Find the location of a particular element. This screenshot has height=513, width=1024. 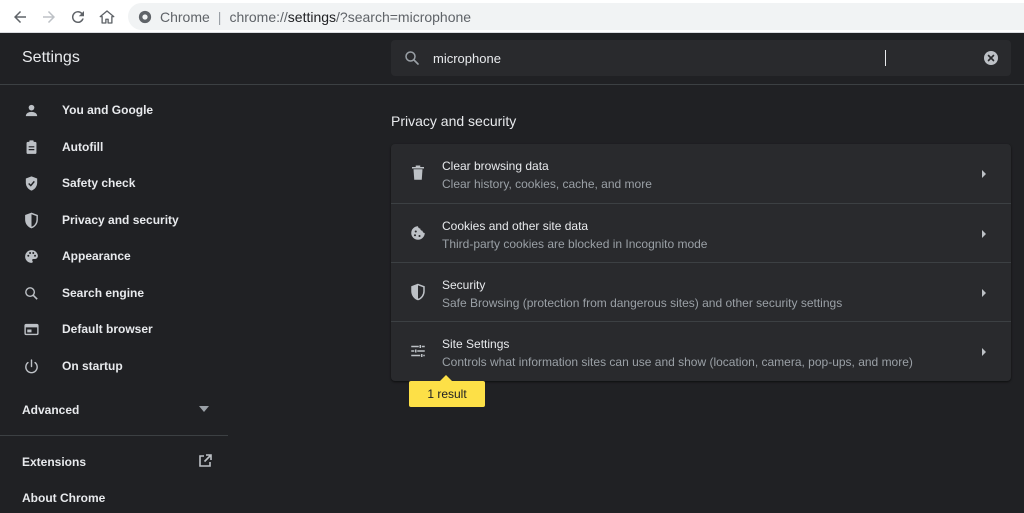

extensions-label: Extensions is located at coordinates (54, 462).